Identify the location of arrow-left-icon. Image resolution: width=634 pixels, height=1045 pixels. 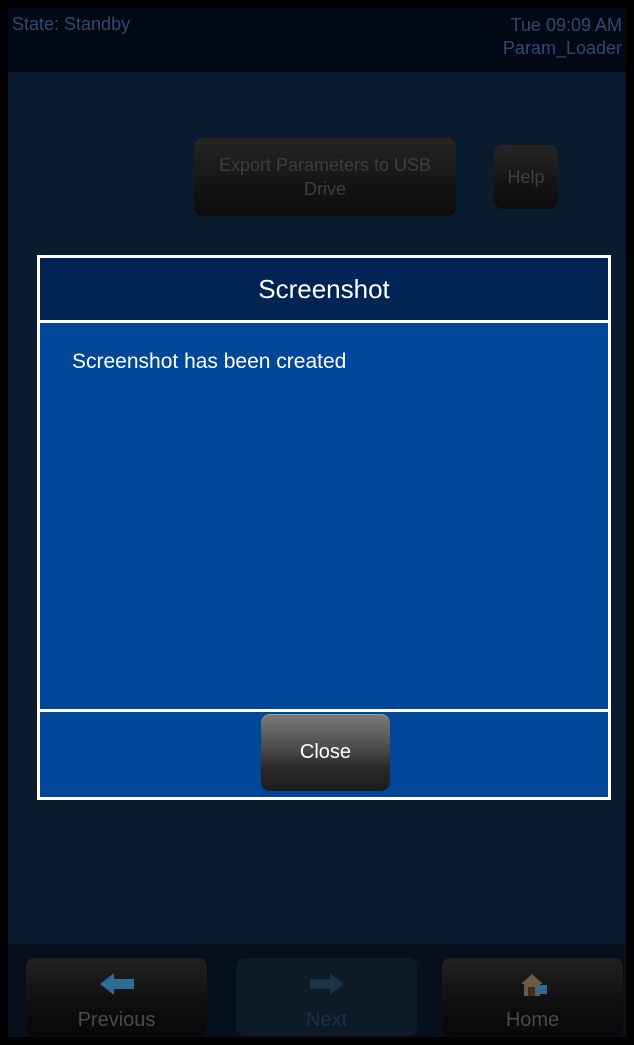
(116, 984).